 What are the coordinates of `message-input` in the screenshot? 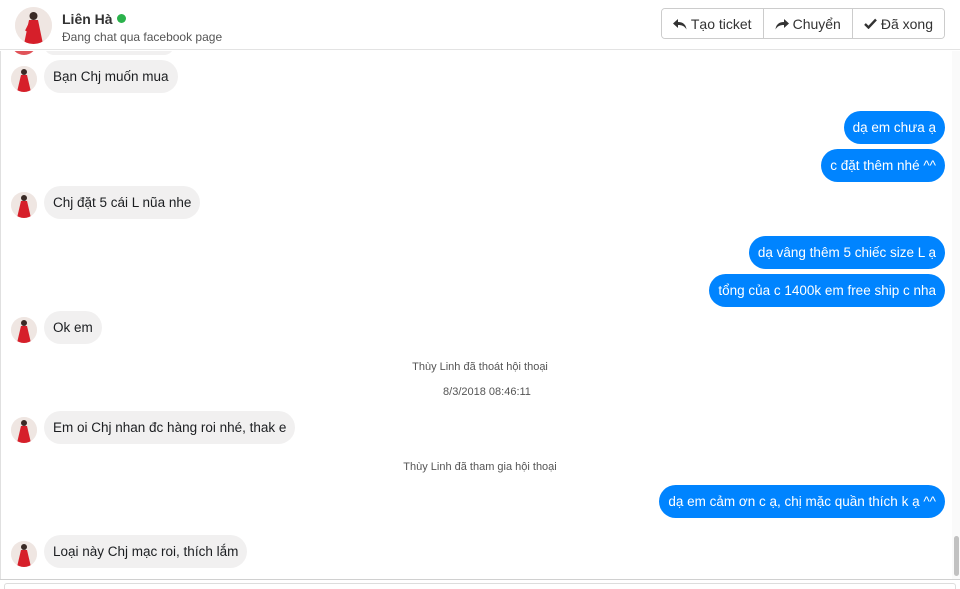 It's located at (480, 586).